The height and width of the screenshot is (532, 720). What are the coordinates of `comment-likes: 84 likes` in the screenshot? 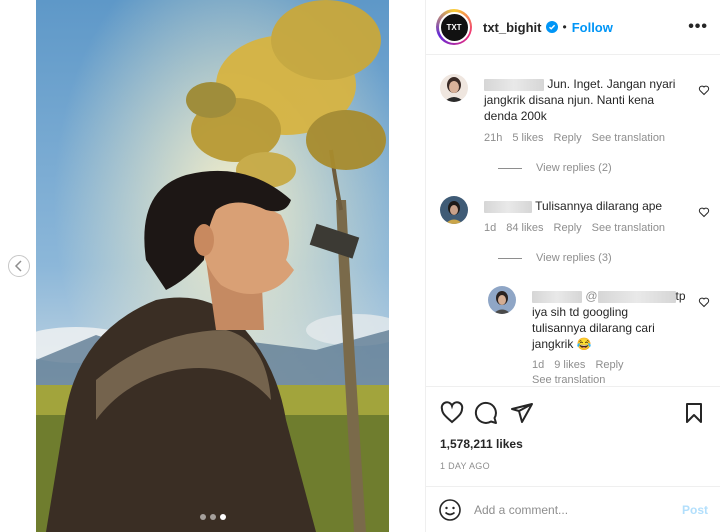 It's located at (524, 228).